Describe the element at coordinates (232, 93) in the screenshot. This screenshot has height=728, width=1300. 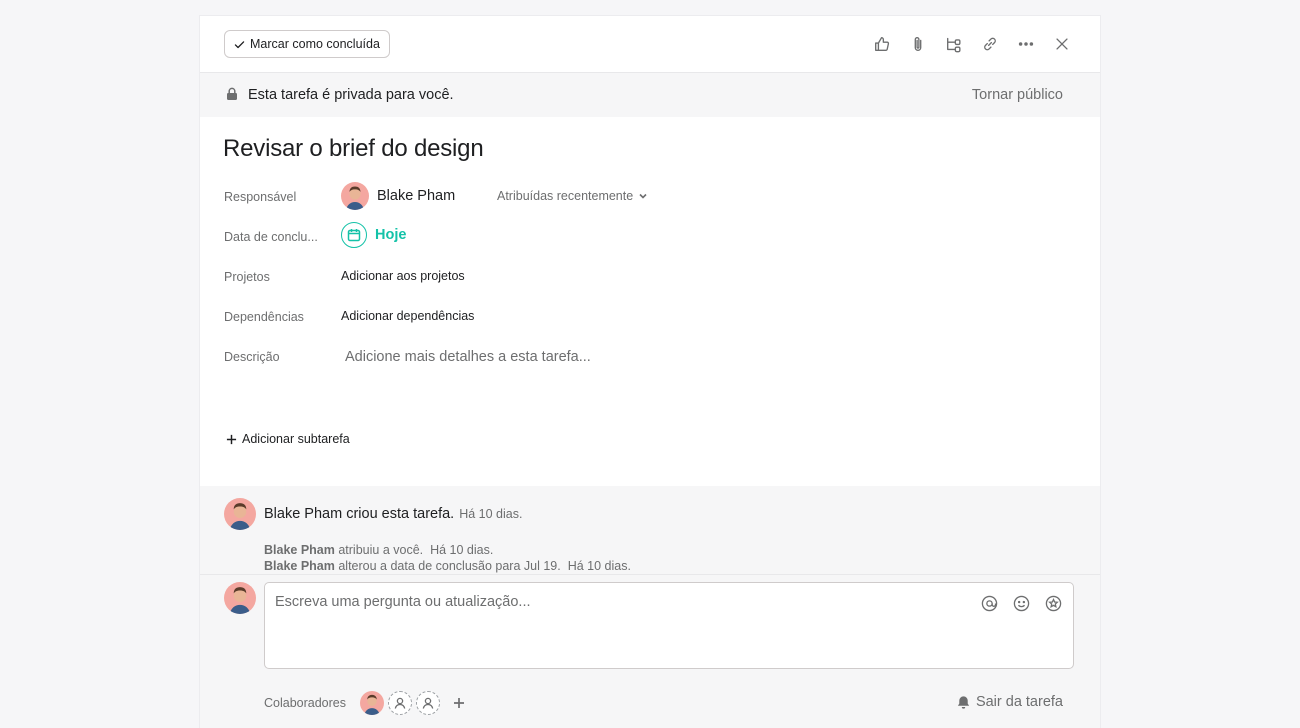
I see `lock-icon` at that location.